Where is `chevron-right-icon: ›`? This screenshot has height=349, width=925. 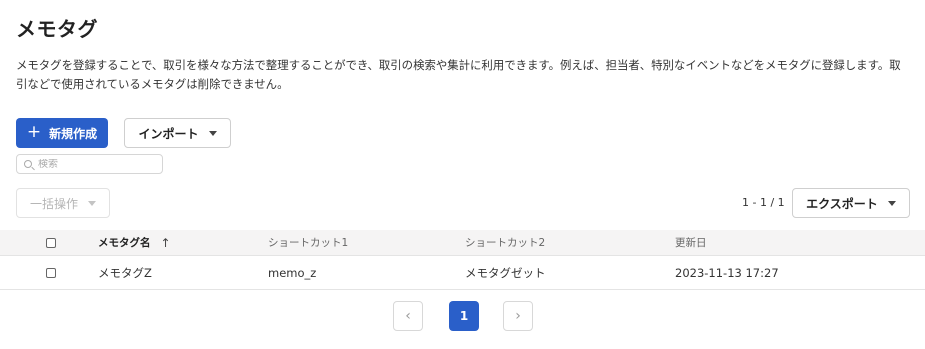 chevron-right-icon: › is located at coordinates (518, 316).